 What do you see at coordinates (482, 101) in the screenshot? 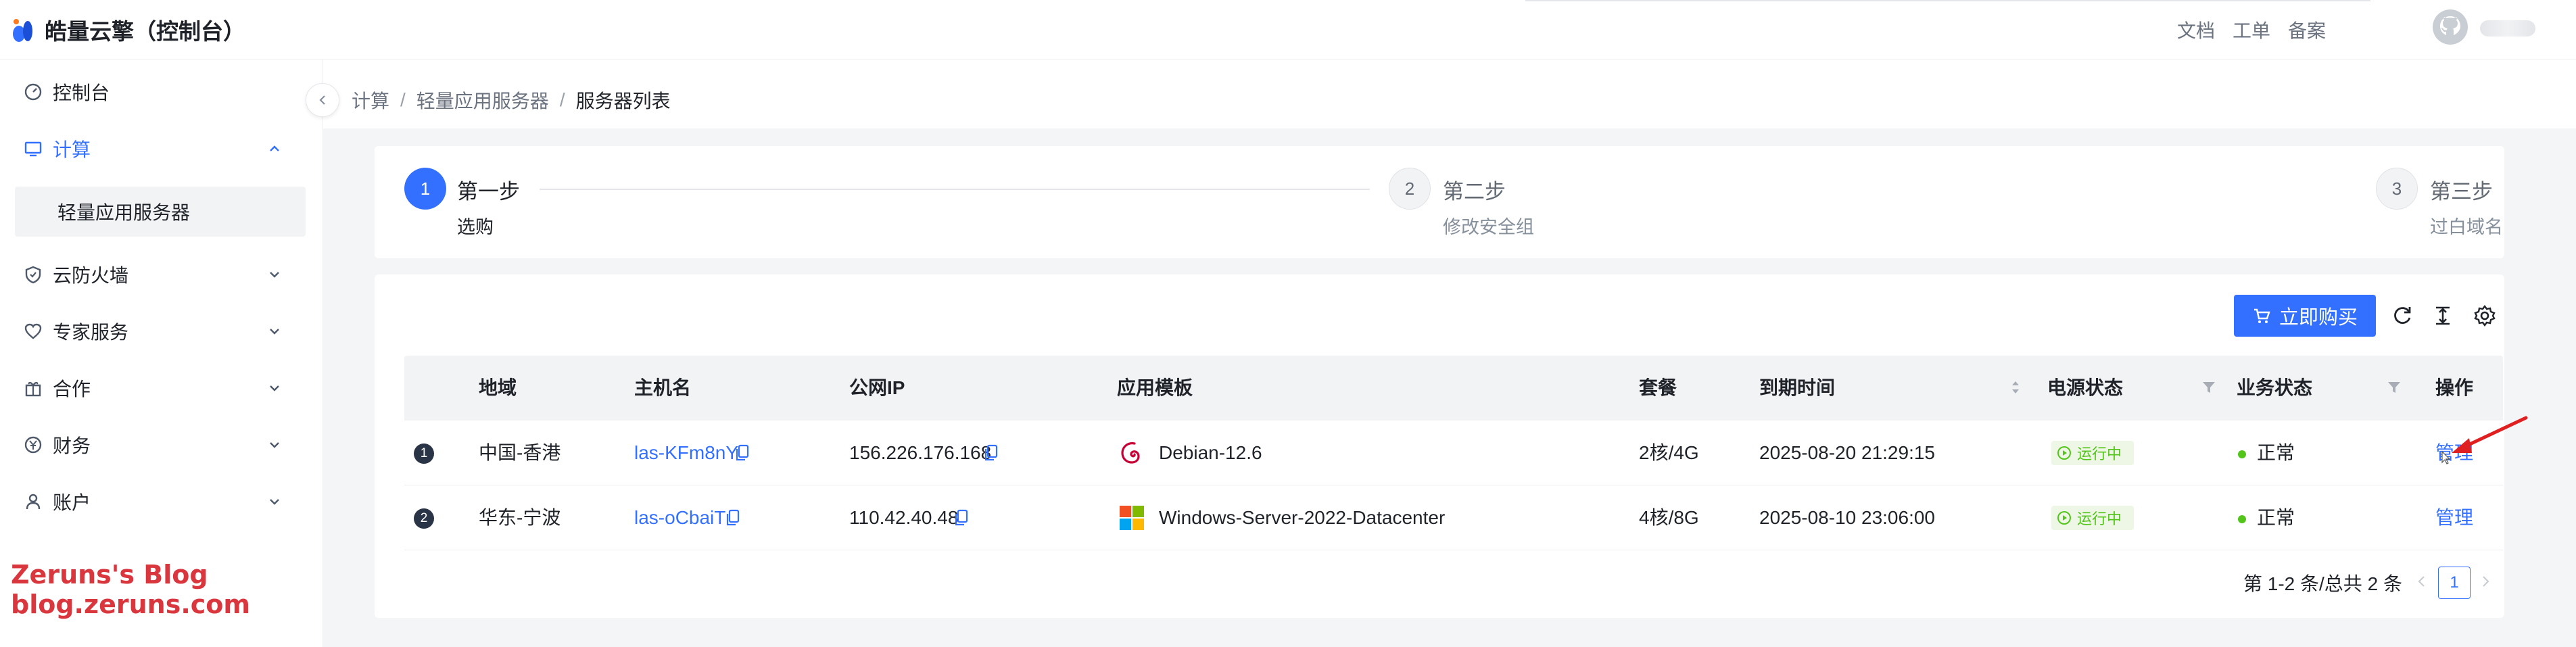
I see `breadcrumb-lightweight-server: 轻量应用服务器` at bounding box center [482, 101].